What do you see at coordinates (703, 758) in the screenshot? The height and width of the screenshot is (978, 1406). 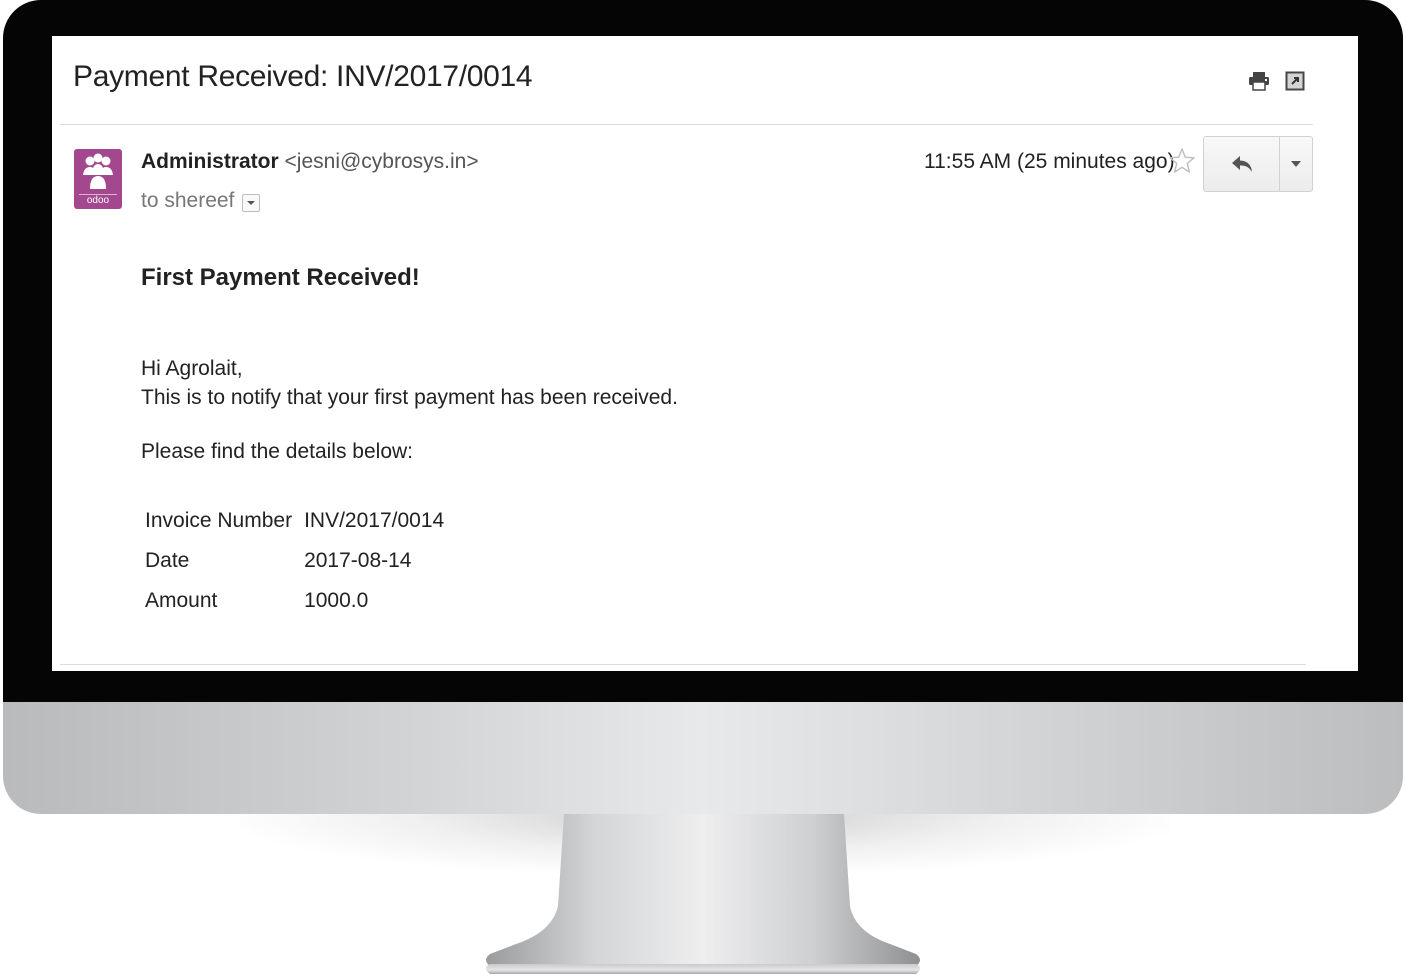 I see `monitor-chin` at bounding box center [703, 758].